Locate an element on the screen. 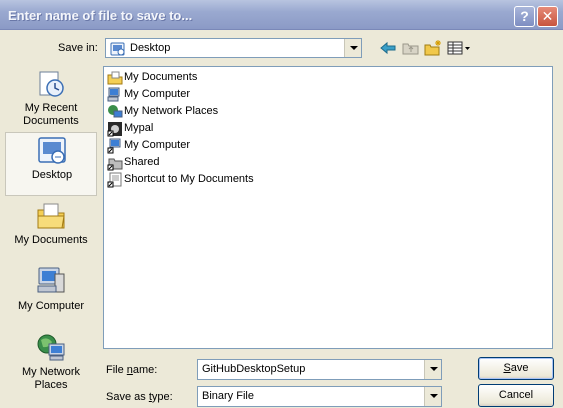 This screenshot has height=408, width=563. place-label: My Documents is located at coordinates (51, 240).